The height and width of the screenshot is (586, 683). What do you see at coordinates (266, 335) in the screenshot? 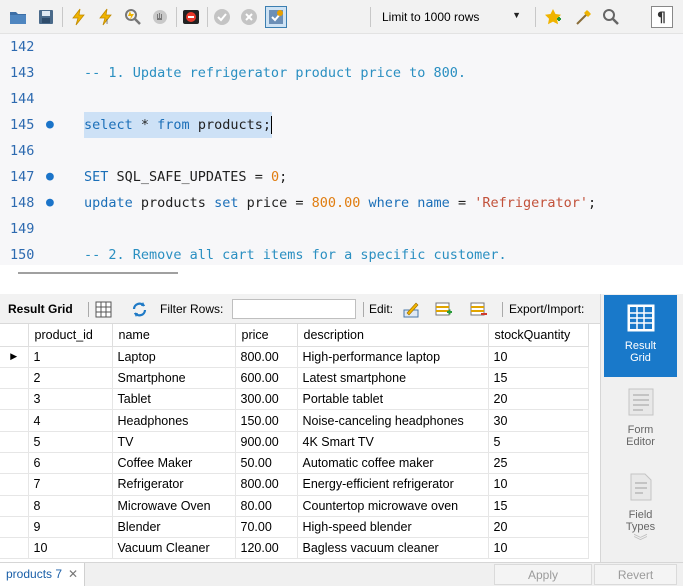
I see `column-header: price` at bounding box center [266, 335].